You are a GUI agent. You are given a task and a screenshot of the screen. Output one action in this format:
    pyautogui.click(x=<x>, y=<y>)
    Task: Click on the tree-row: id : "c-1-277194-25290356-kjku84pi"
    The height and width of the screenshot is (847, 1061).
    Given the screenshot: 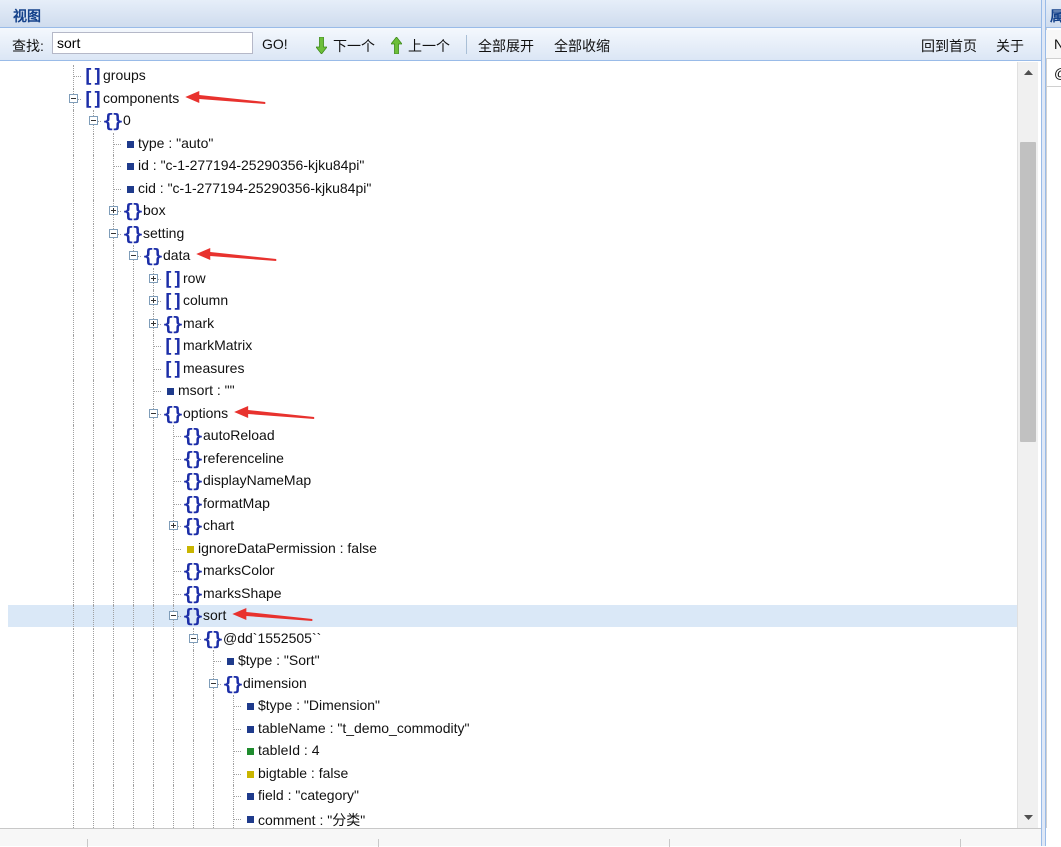 What is the action you would take?
    pyautogui.click(x=512, y=166)
    